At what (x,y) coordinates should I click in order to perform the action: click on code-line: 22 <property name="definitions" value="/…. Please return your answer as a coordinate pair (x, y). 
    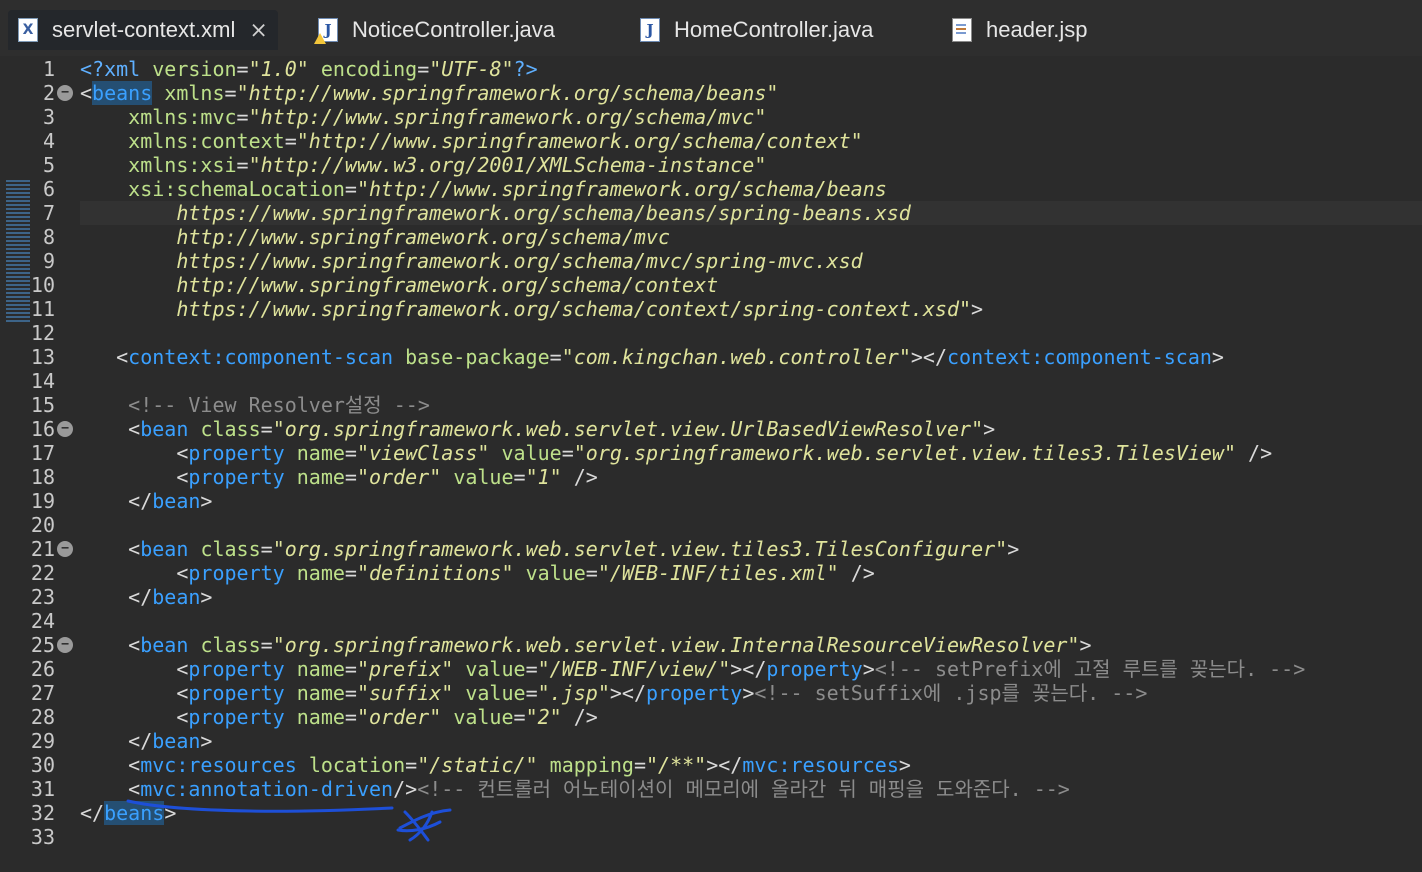
    Looking at the image, I should click on (711, 573).